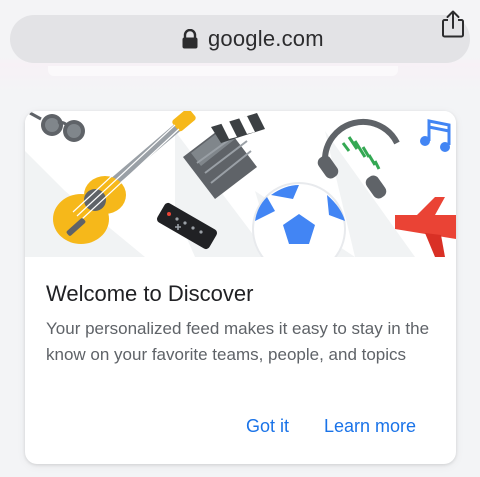 This screenshot has height=477, width=480. Describe the element at coordinates (223, 71) in the screenshot. I see `collapsed-content-edge` at that location.